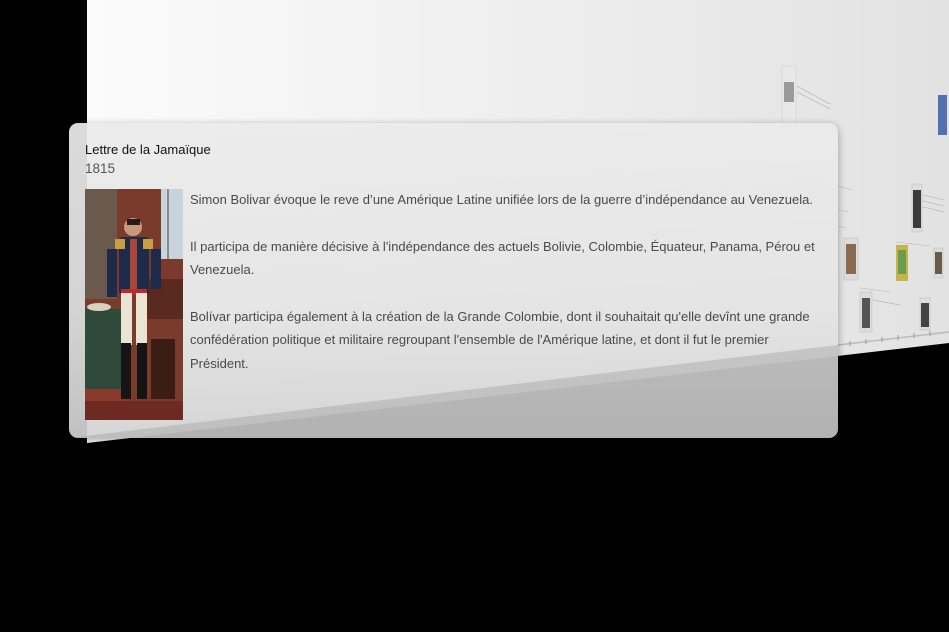 The width and height of the screenshot is (949, 632). I want to click on simon-bolivar-portrait-image, so click(134, 304).